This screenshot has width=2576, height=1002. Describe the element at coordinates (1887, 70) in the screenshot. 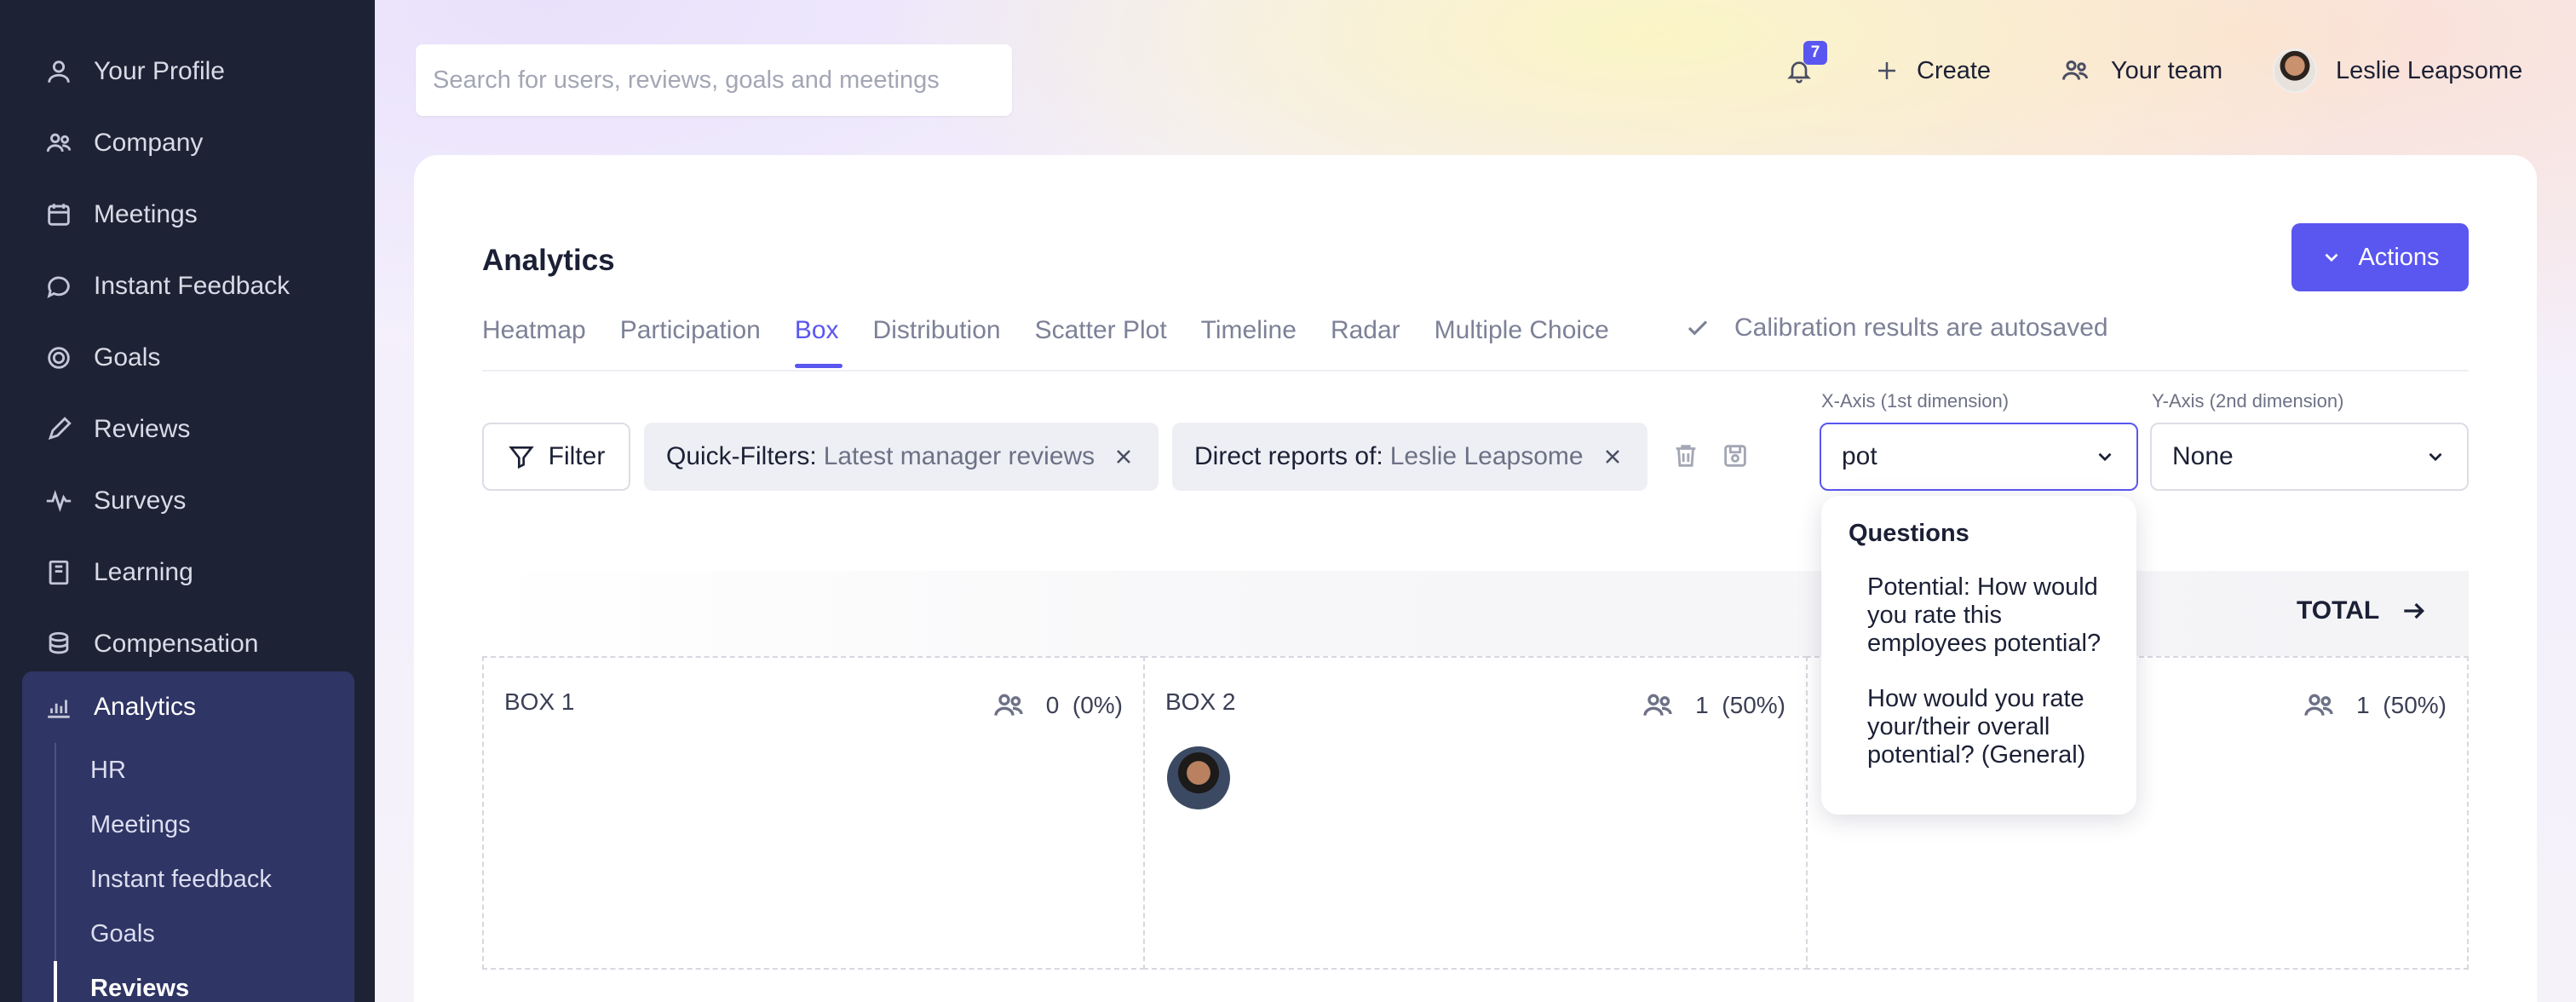

I see `plus-icon` at that location.